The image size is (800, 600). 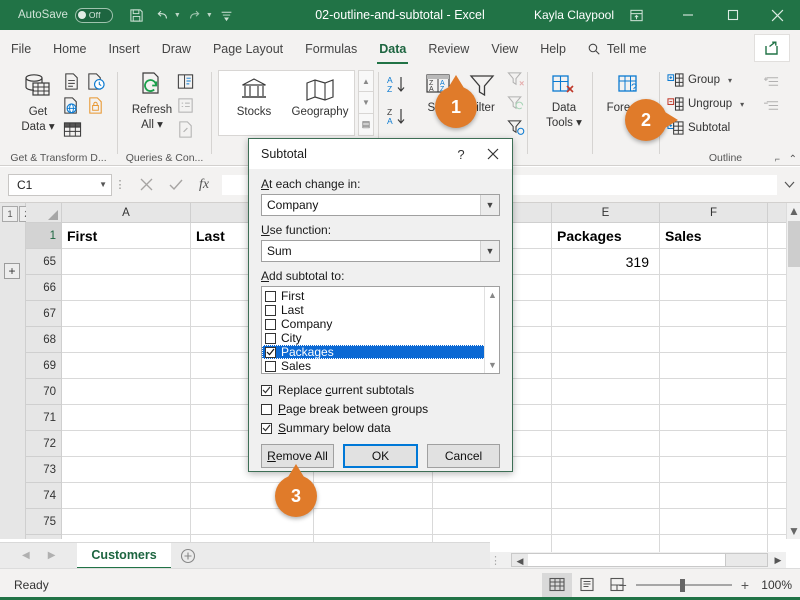 What do you see at coordinates (793, 159) in the screenshot?
I see `collapse-ribbon-icon: ⌃` at bounding box center [793, 159].